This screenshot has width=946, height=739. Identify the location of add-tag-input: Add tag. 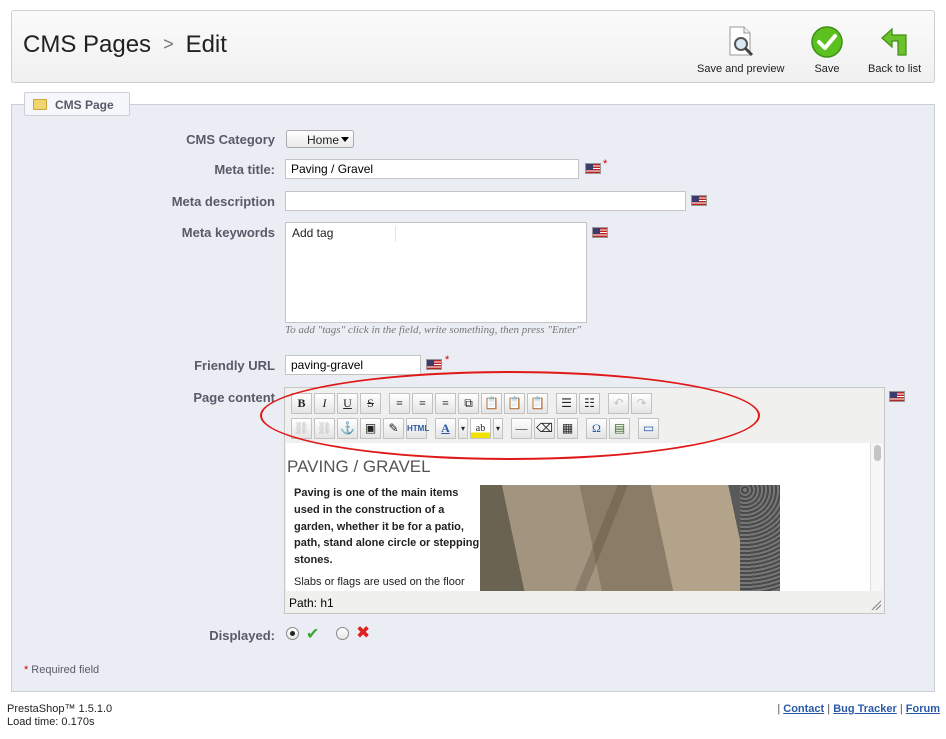
(343, 234).